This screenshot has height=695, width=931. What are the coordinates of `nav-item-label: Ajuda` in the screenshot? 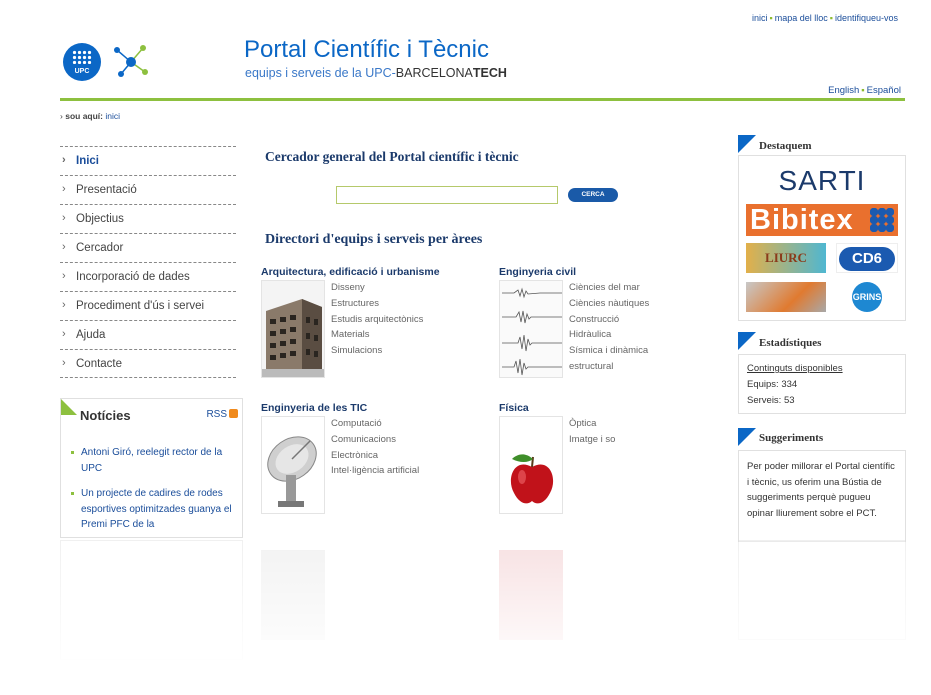 It's located at (91, 335).